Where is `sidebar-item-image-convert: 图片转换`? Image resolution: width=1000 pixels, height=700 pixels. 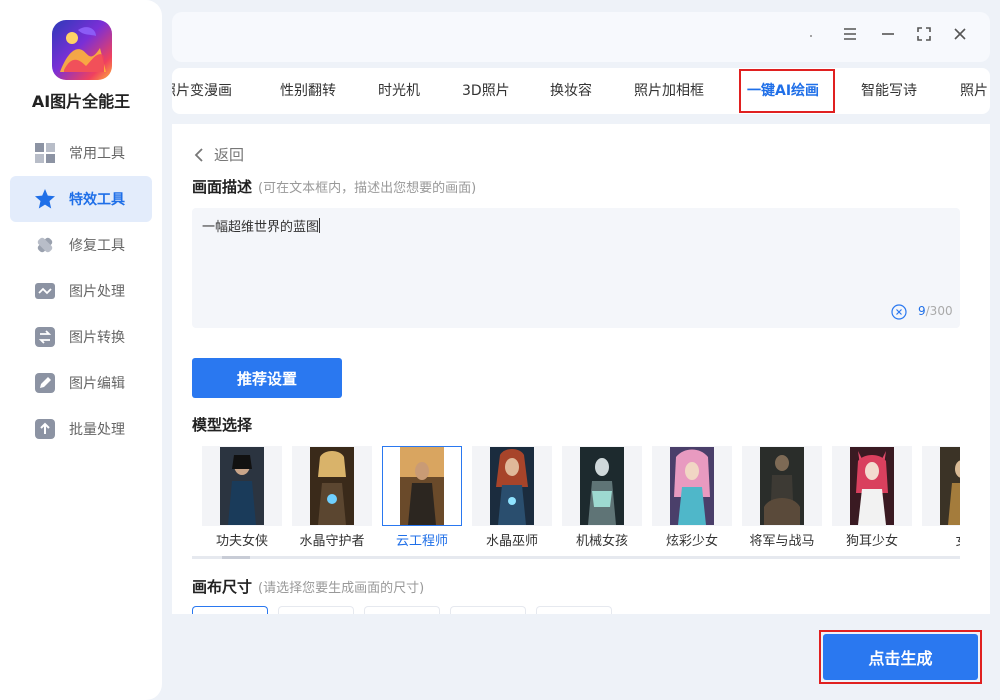
sidebar-item-image-convert: 图片转换 is located at coordinates (81, 337).